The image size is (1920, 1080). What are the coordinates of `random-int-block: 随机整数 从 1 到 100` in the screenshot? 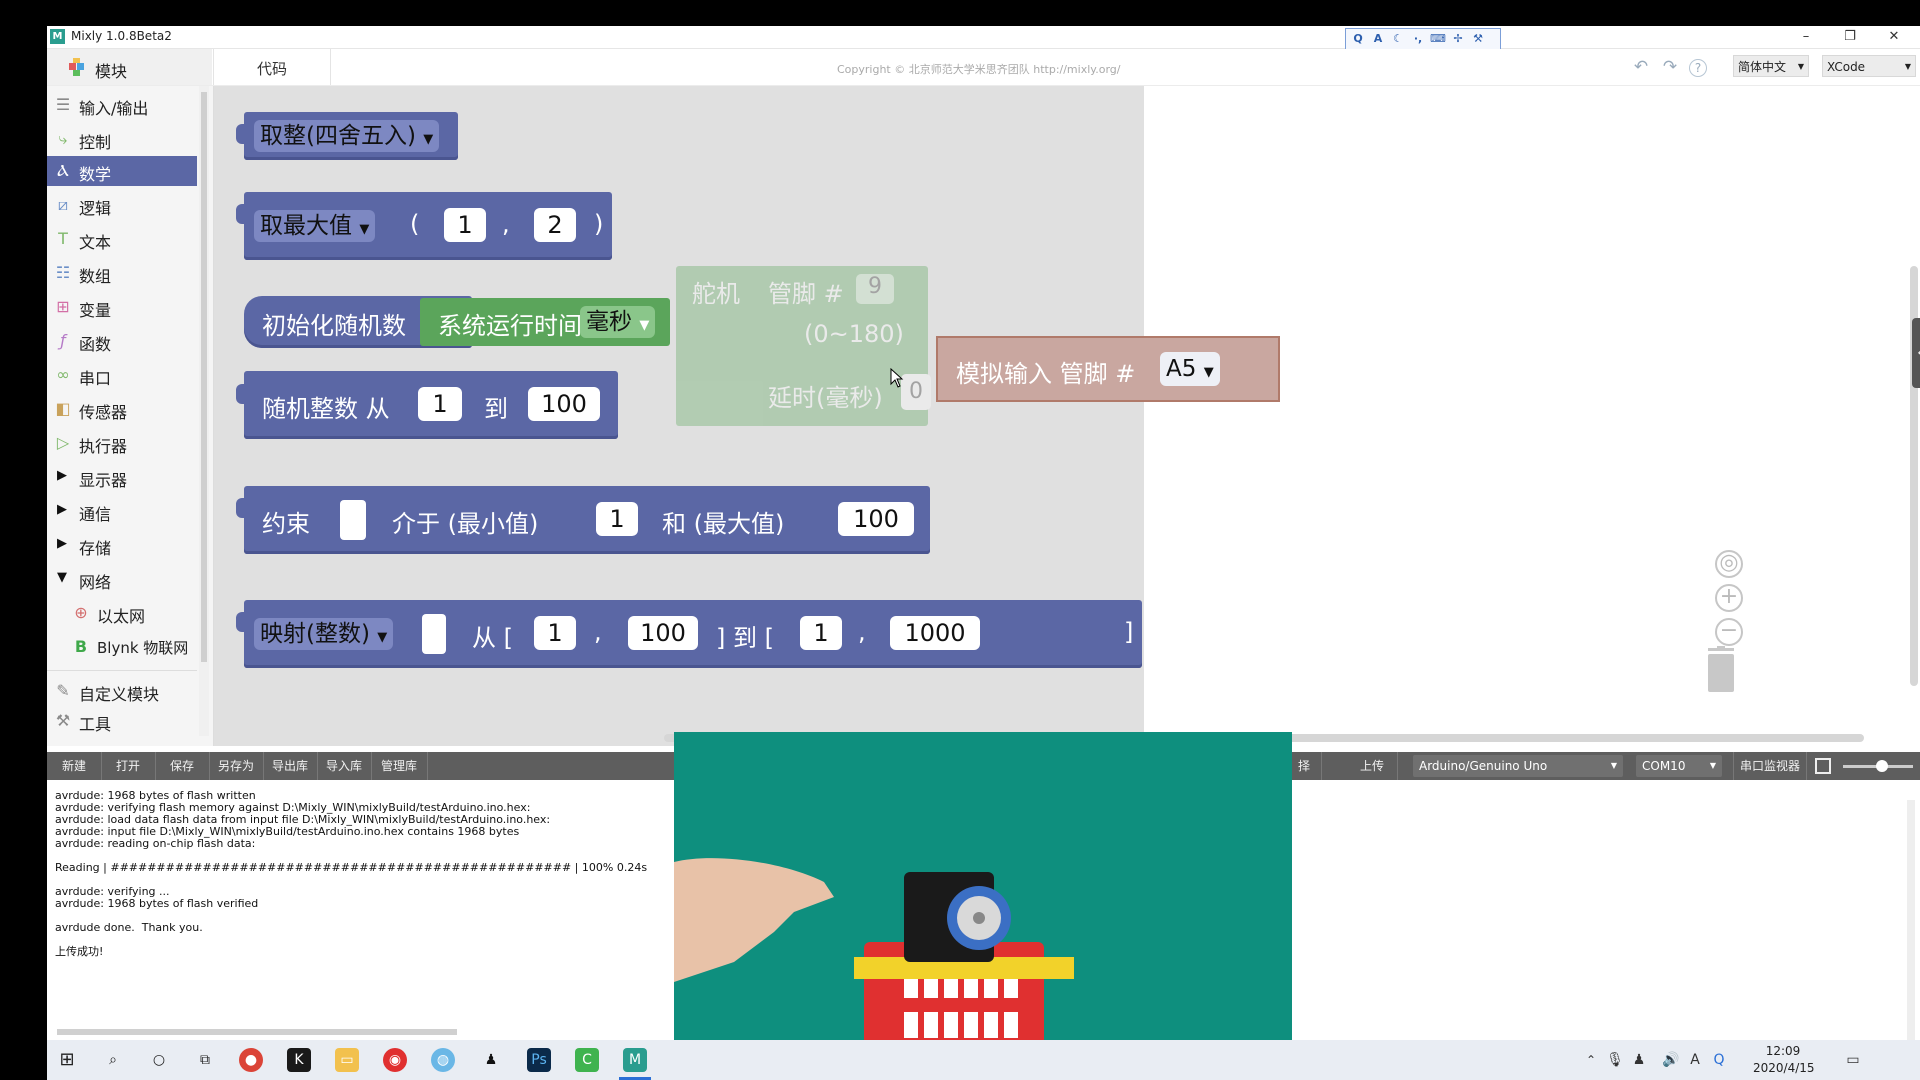 It's located at (431, 405).